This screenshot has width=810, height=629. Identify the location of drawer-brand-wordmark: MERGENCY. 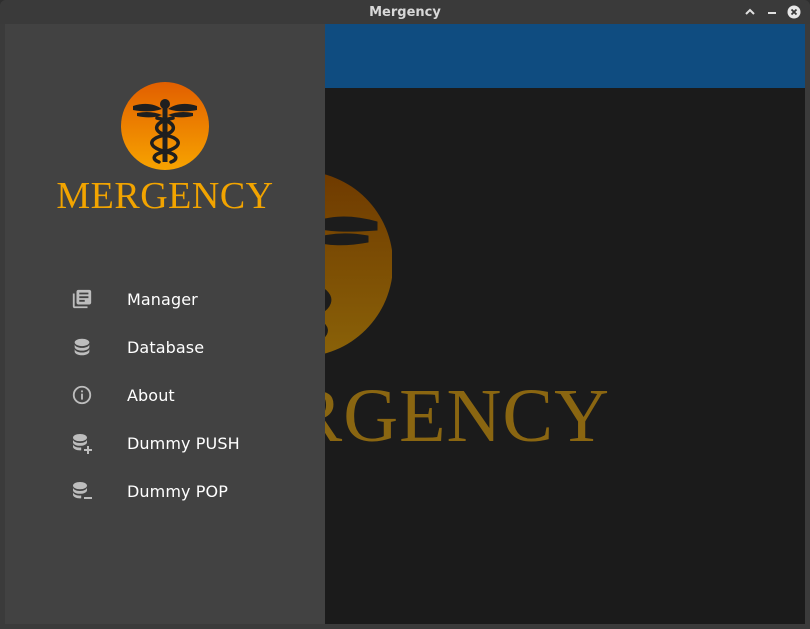
(165, 196).